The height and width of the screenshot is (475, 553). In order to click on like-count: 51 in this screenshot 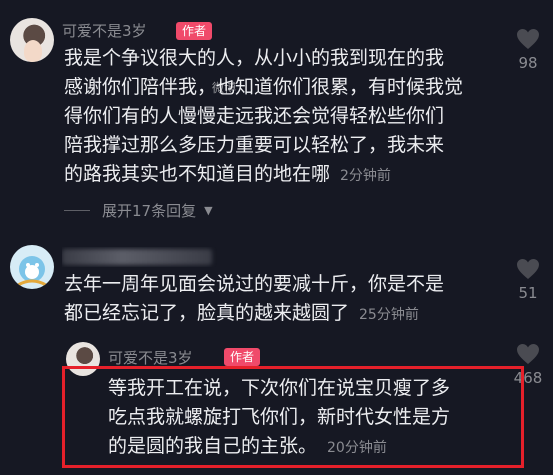, I will do `click(528, 293)`.